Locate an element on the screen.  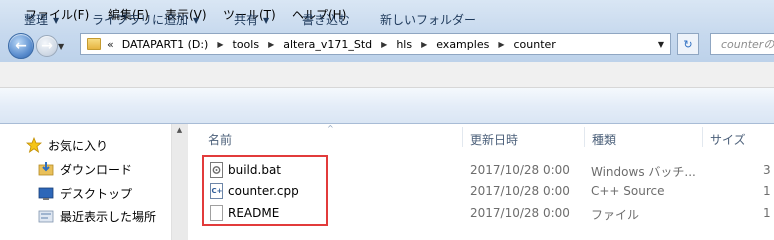
star-icon is located at coordinates (34, 145).